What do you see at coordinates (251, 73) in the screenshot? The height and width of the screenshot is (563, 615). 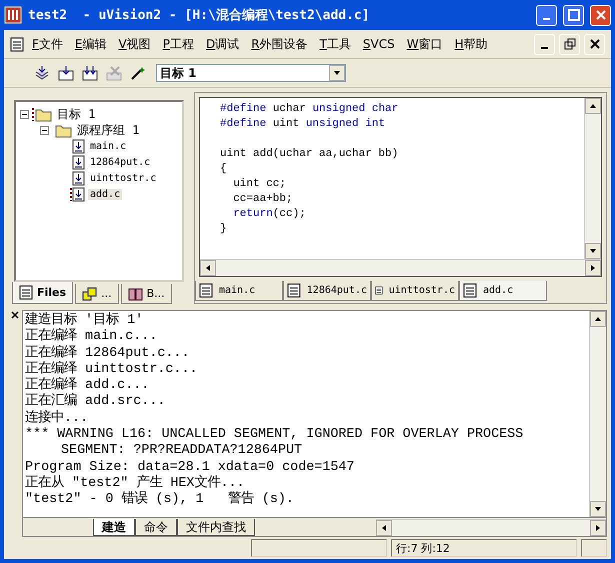 I see `target-dropdown: 目标 1` at bounding box center [251, 73].